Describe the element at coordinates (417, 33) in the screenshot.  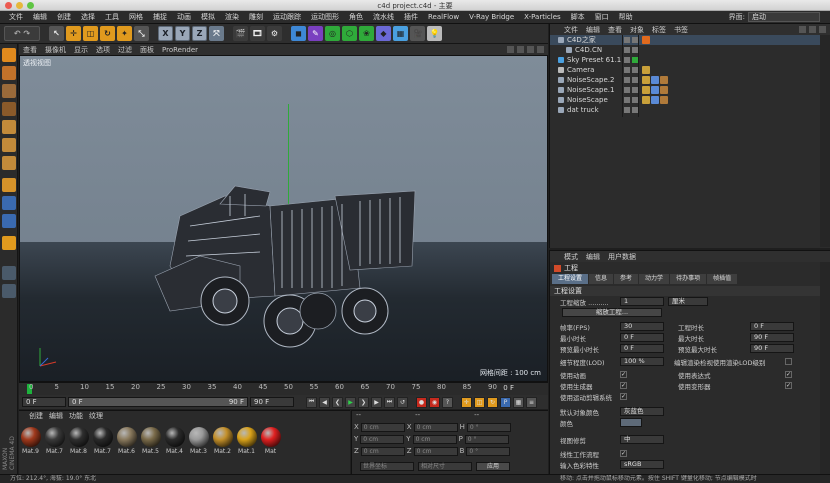
I see `camera-icon: 🎥` at that location.